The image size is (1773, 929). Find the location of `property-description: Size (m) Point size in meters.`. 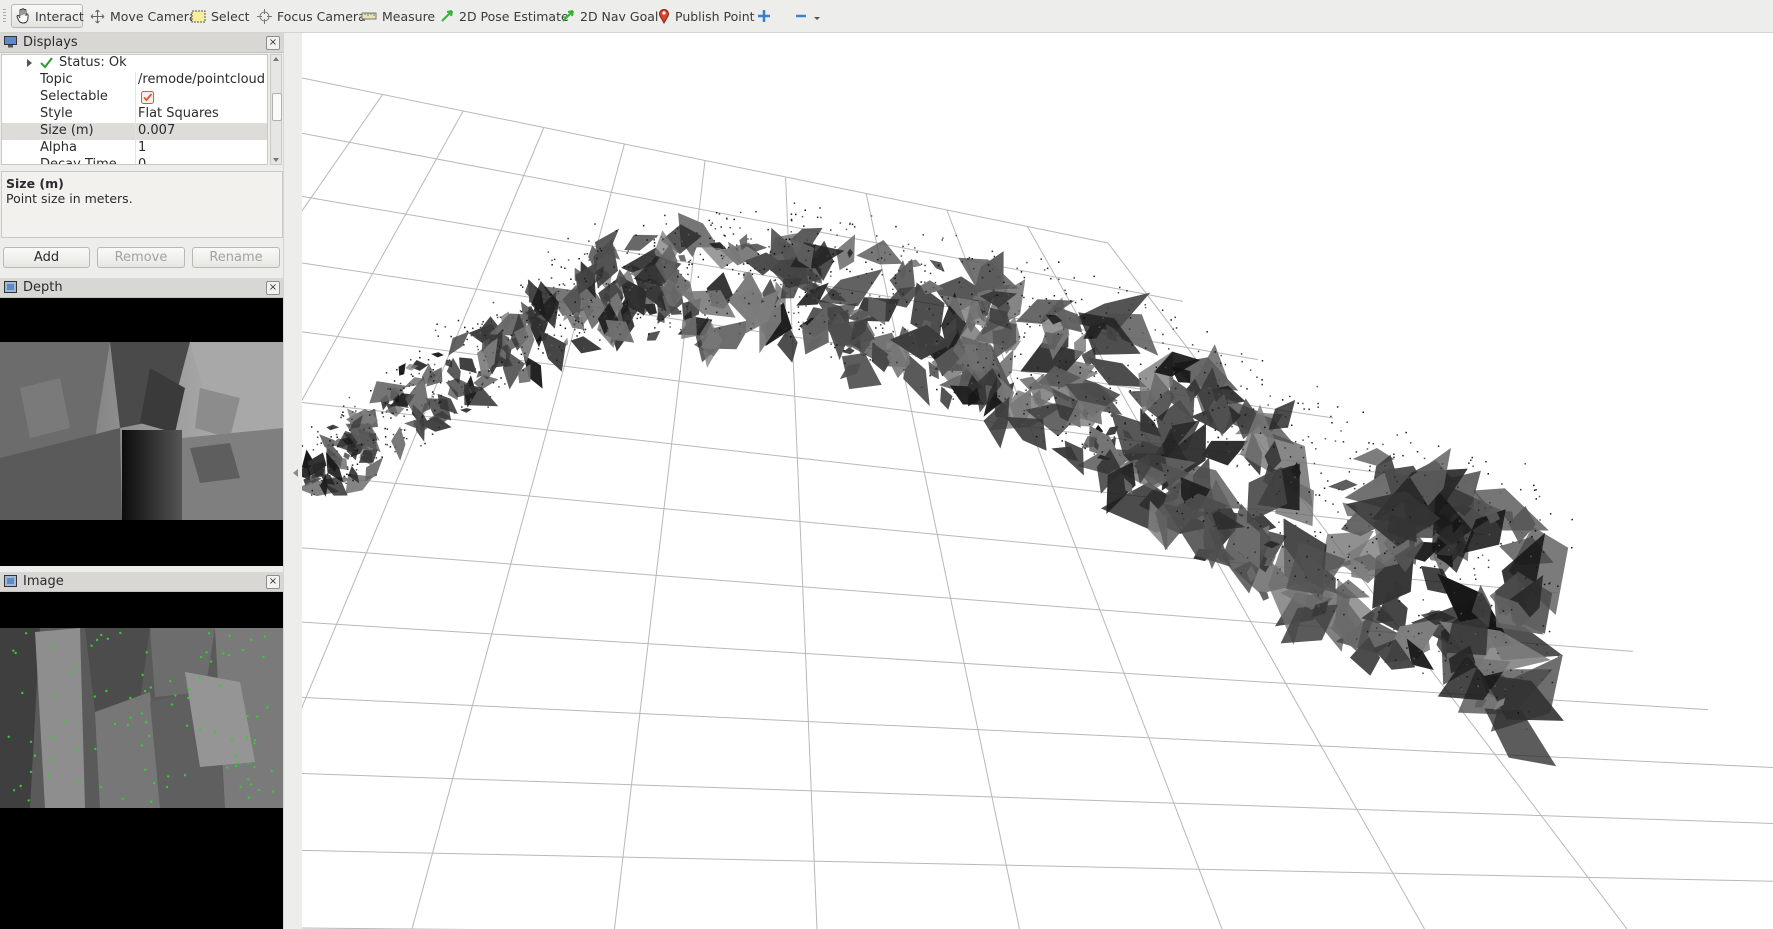

property-description: Size (m) Point size in meters. is located at coordinates (142, 204).